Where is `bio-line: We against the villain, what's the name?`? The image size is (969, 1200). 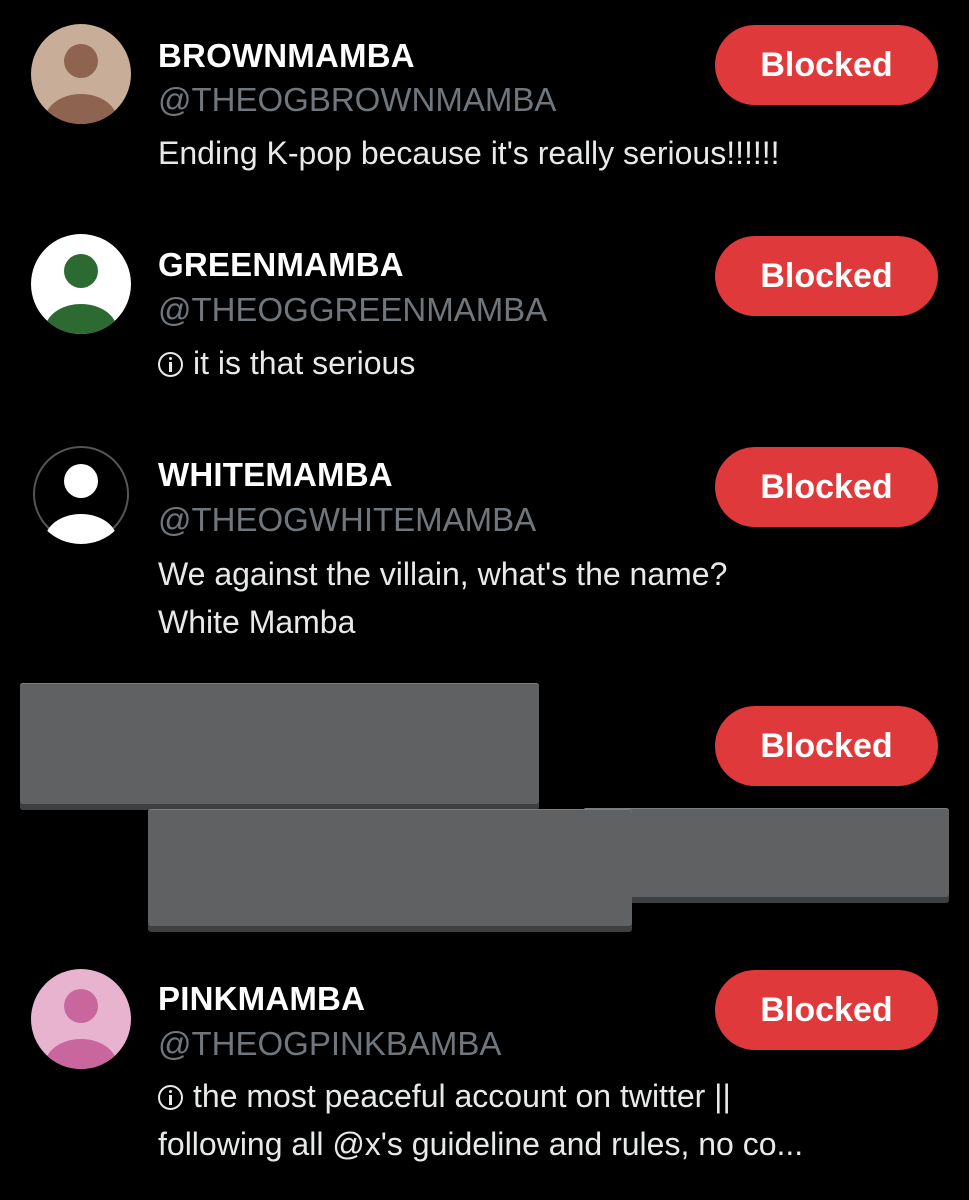 bio-line: We against the villain, what's the name? is located at coordinates (443, 574).